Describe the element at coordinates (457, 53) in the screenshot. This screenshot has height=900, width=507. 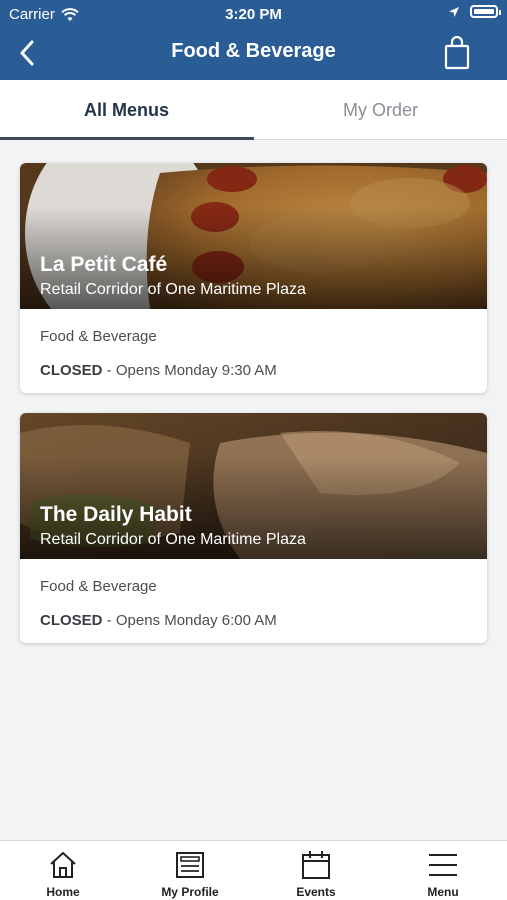
I see `shopping-bag-icon` at that location.